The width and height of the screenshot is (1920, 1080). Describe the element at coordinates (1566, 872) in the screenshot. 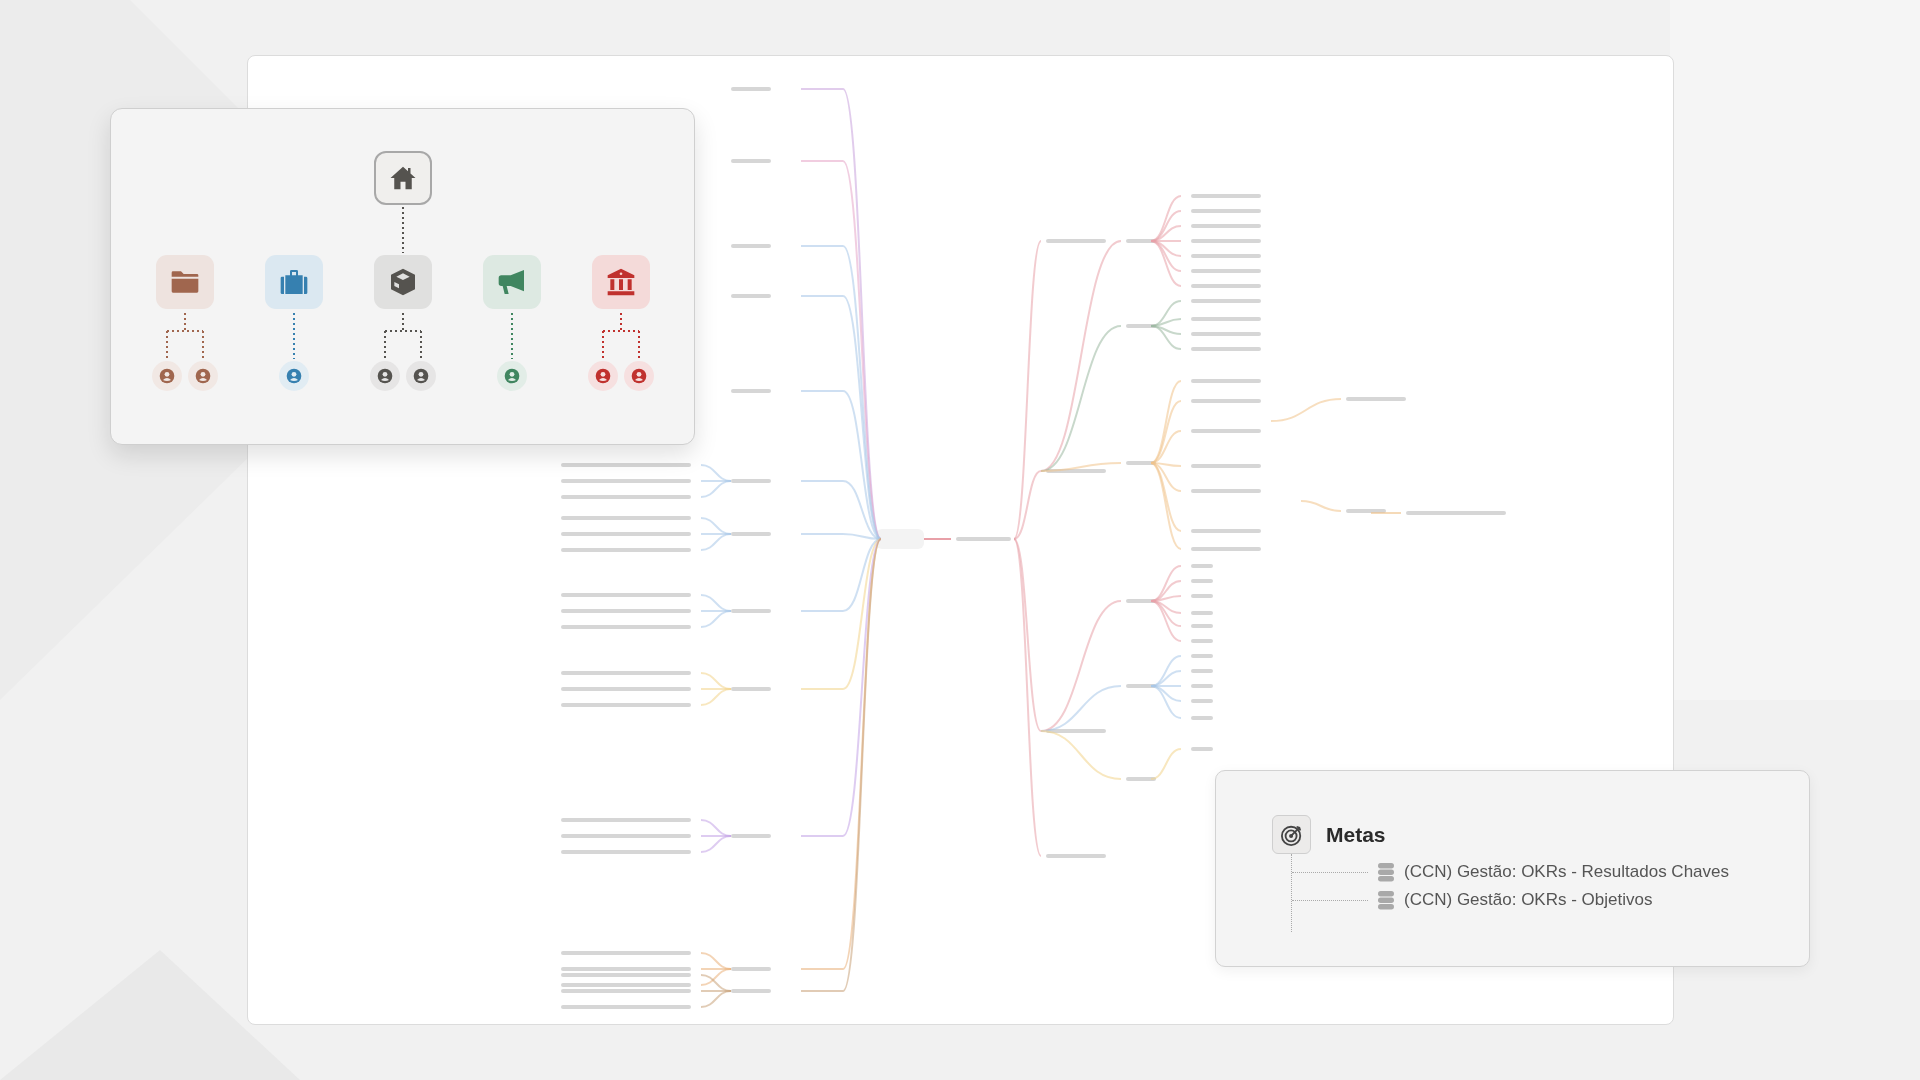

I see `database-link: (CCN) Gestão: OKRs - Resultados Chaves` at that location.